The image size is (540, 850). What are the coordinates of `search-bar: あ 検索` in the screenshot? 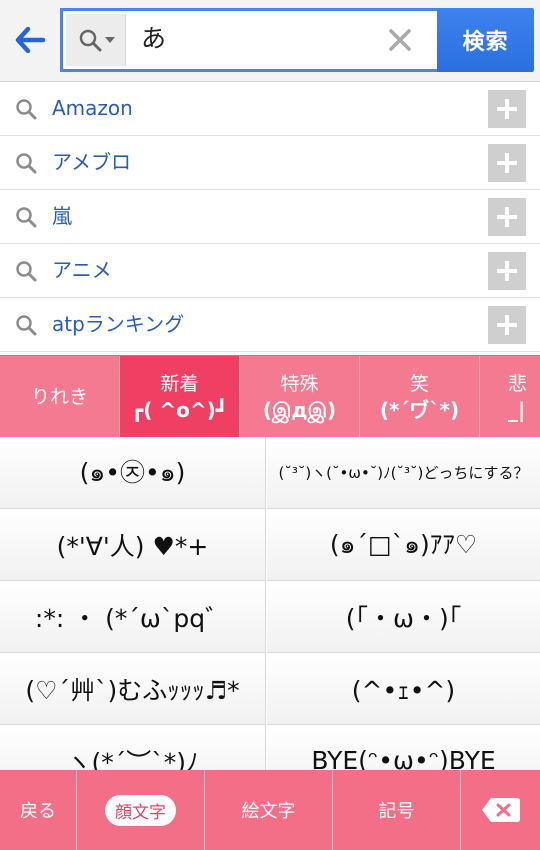 It's located at (270, 41).